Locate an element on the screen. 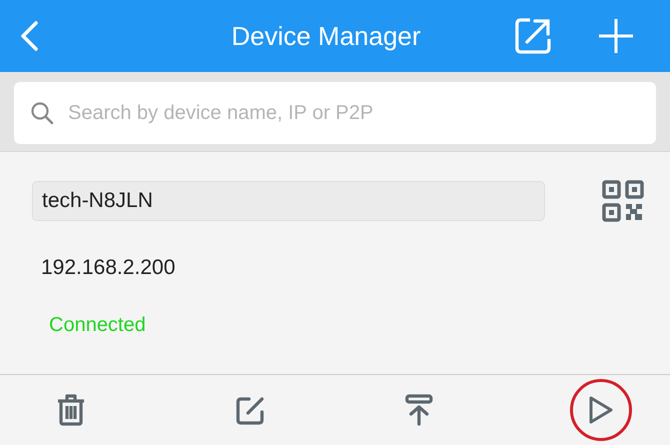 The image size is (670, 445). trash-icon is located at coordinates (71, 410).